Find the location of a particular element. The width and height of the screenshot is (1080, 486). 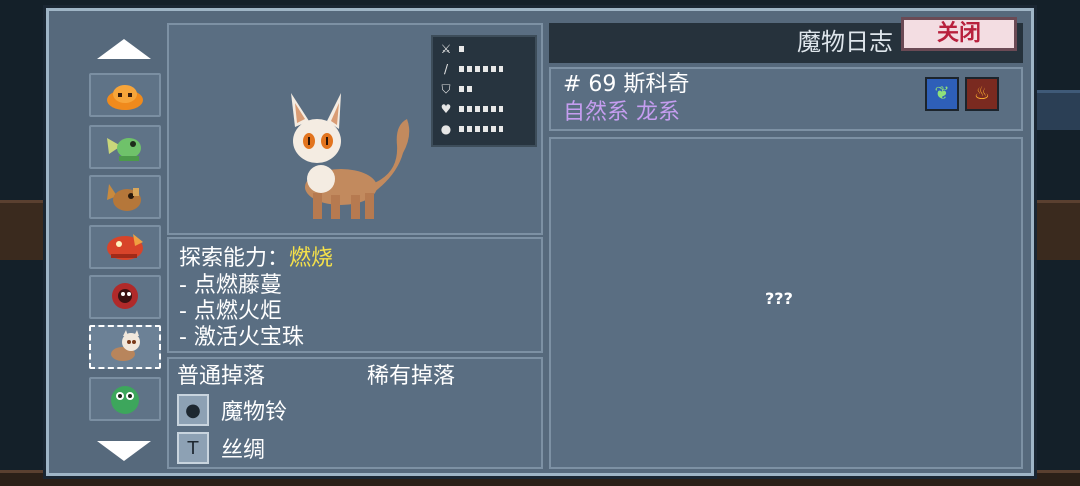

stat-attack-bar is located at coordinates (463, 49).